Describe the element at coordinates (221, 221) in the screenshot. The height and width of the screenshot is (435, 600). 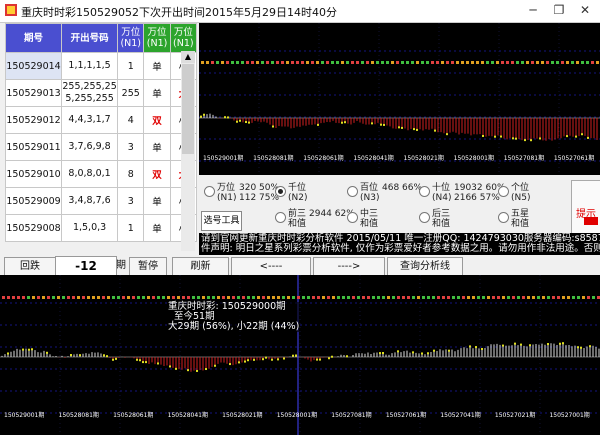
I see `number-tool-button: 选号工具` at that location.